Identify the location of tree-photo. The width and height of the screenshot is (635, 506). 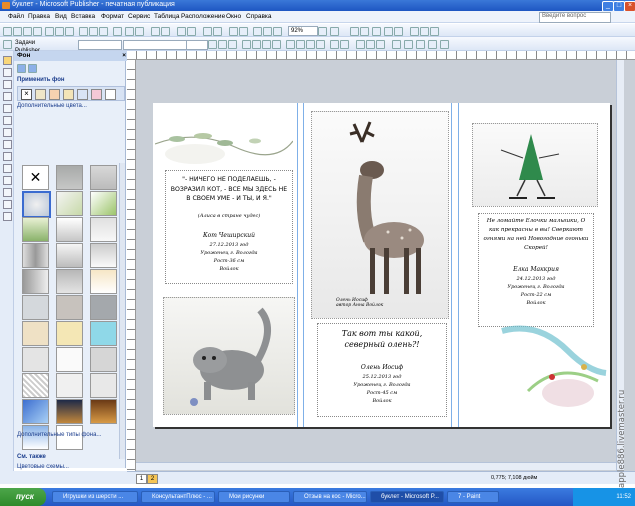
(535, 165).